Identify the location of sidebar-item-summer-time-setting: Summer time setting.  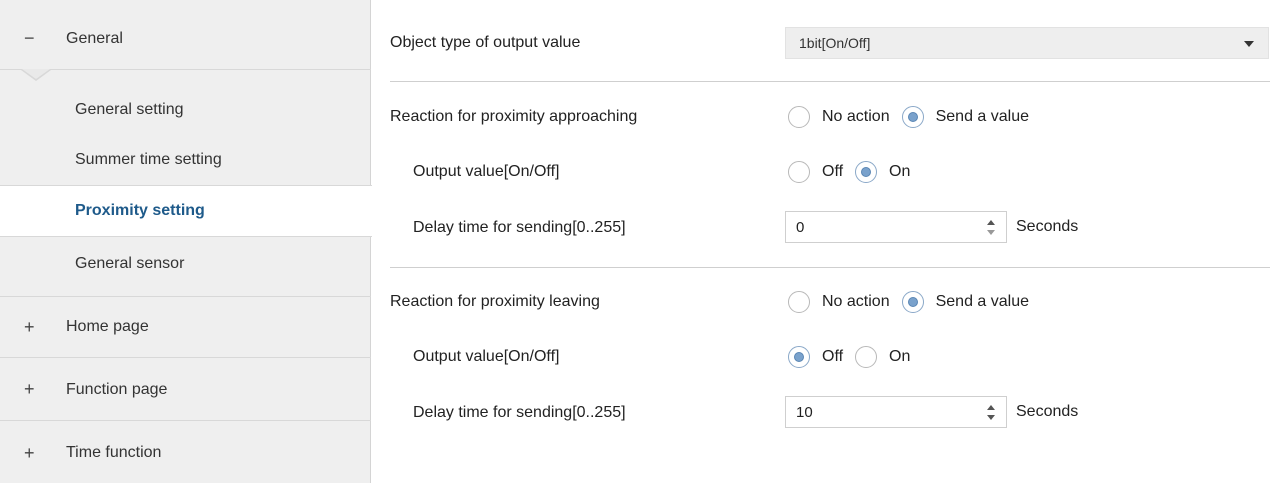
(185, 160).